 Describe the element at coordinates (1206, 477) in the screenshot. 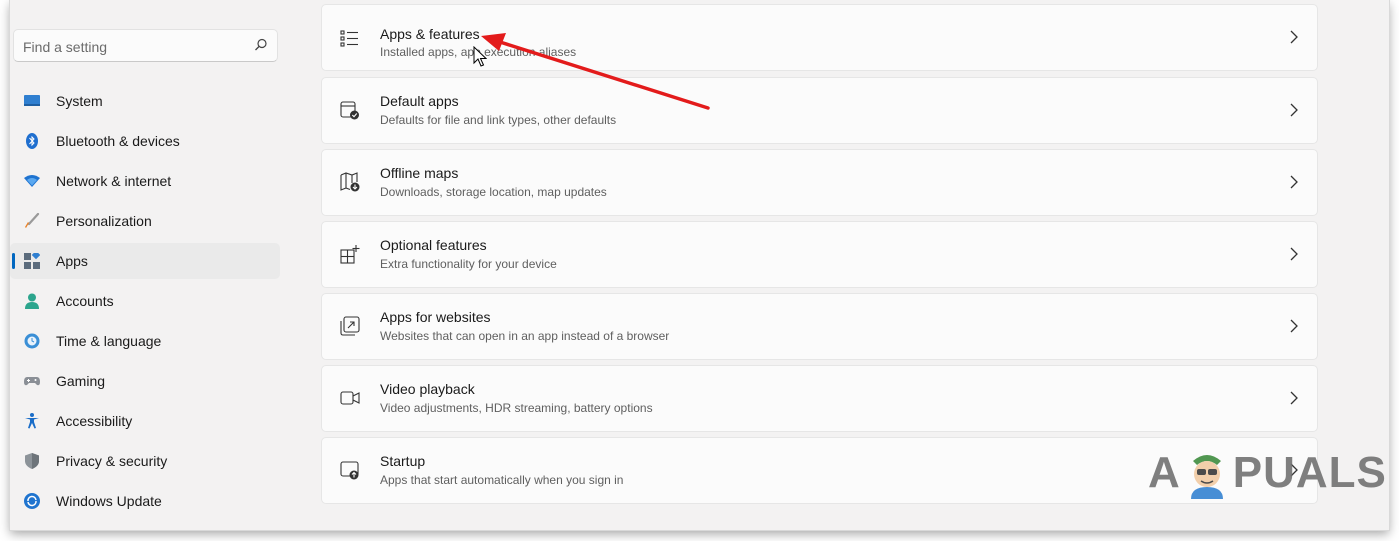

I see `mascot-logo-icon` at that location.